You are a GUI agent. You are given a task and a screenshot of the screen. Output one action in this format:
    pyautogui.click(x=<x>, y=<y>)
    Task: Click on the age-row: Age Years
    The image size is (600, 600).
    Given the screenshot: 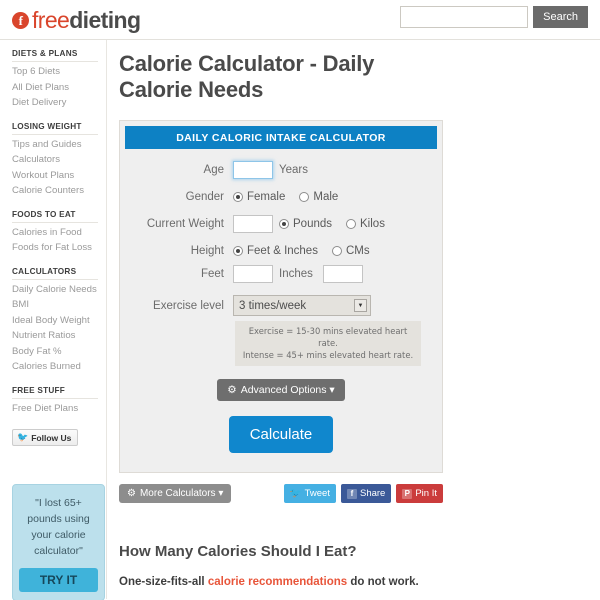 What is the action you would take?
    pyautogui.click(x=281, y=170)
    